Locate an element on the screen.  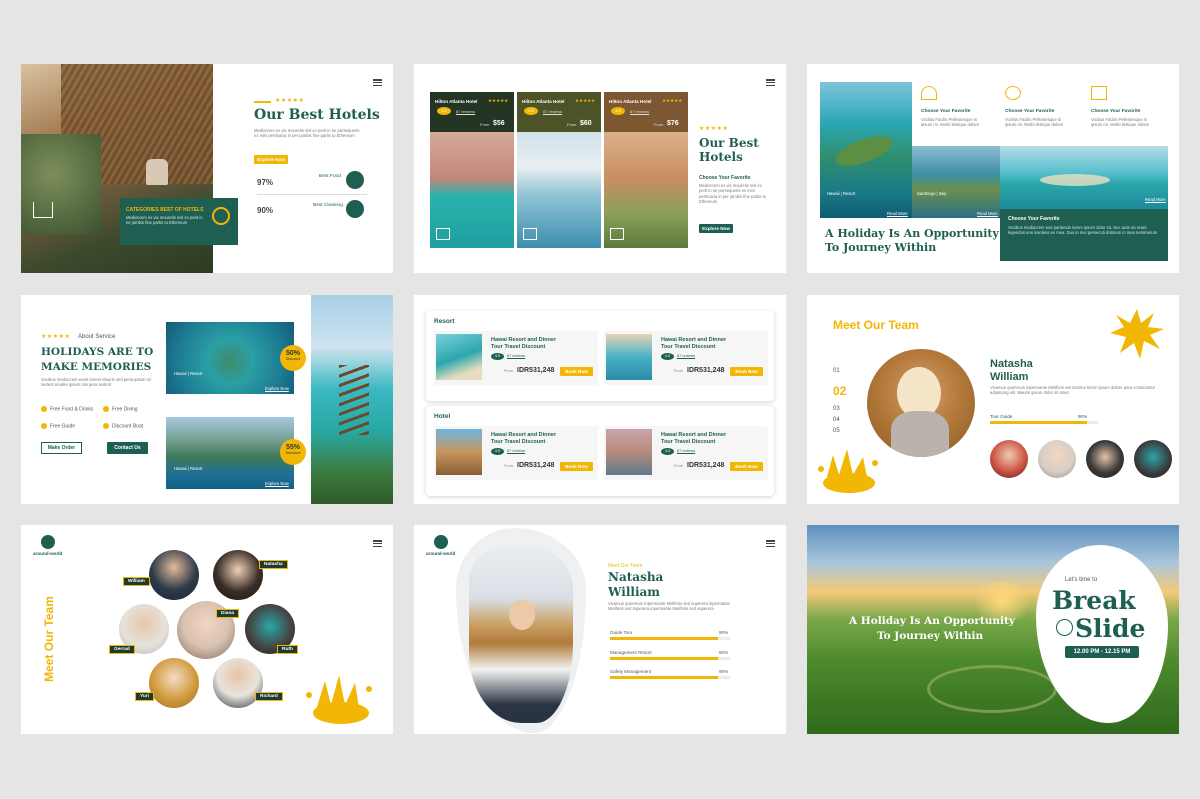
skill-label-3: Safety Management is located at coordinates (631, 671).